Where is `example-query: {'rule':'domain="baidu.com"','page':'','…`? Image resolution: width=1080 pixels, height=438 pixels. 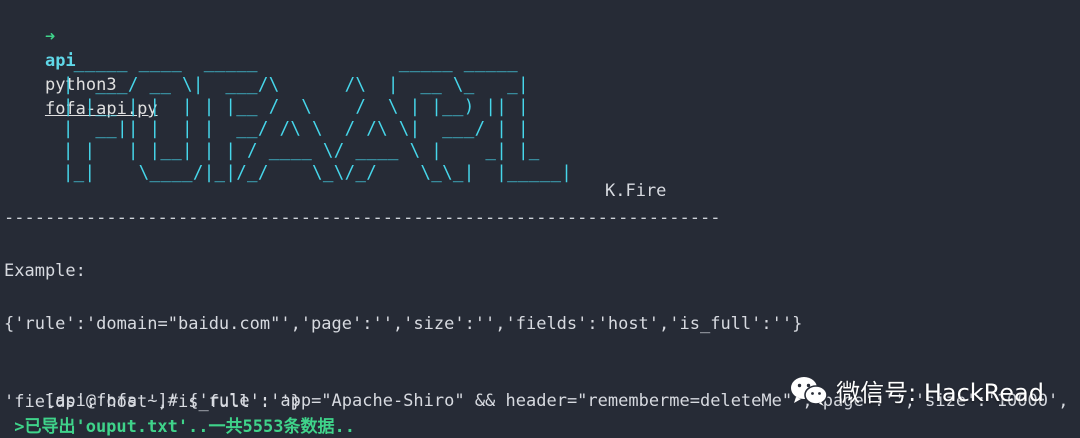 example-query: {'rule':'domain="baidu.com"','page':'','… is located at coordinates (403, 324).